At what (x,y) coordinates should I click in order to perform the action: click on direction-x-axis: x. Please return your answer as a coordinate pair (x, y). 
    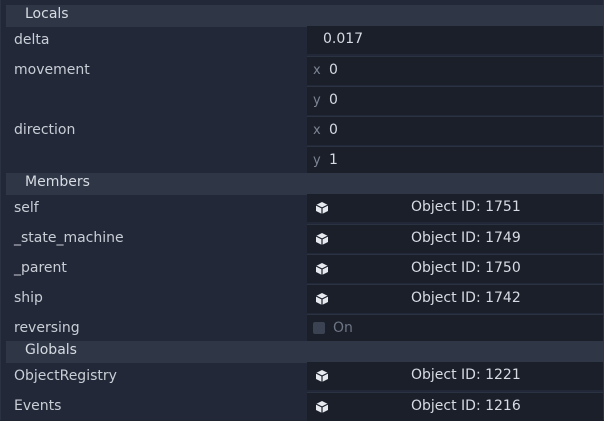
    Looking at the image, I should click on (317, 130).